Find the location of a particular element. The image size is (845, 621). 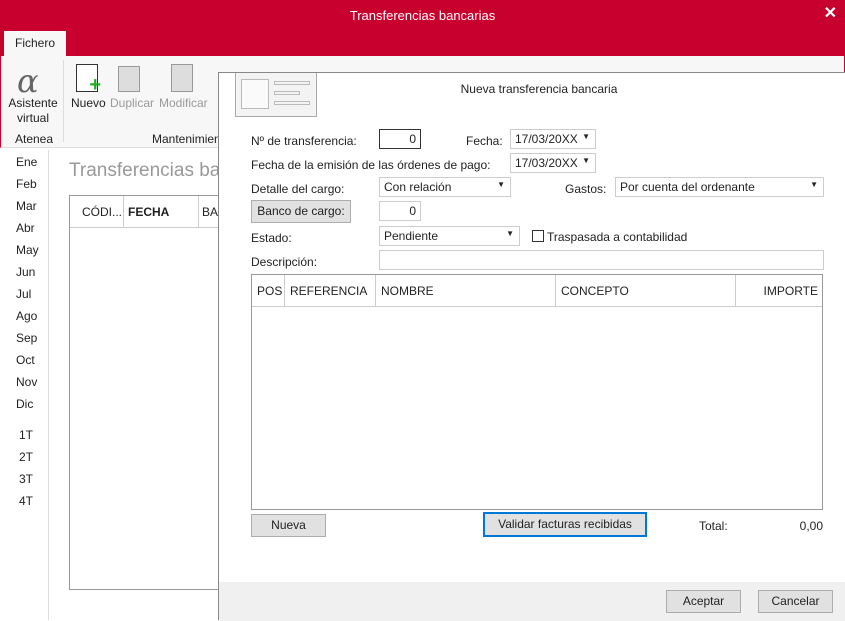

estado-value: Pendiente is located at coordinates (411, 236).